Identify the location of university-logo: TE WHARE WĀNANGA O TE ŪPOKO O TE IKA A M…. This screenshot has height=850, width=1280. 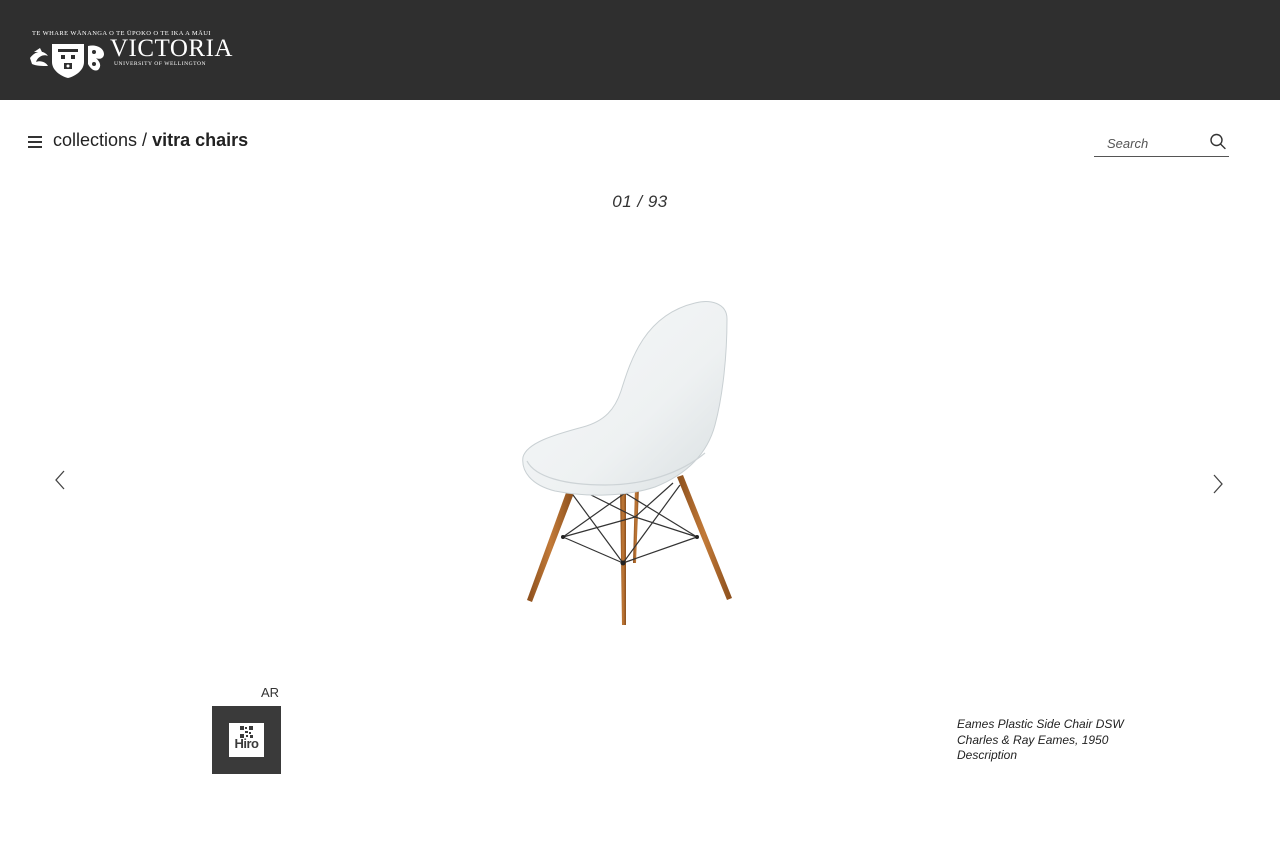
(130, 54).